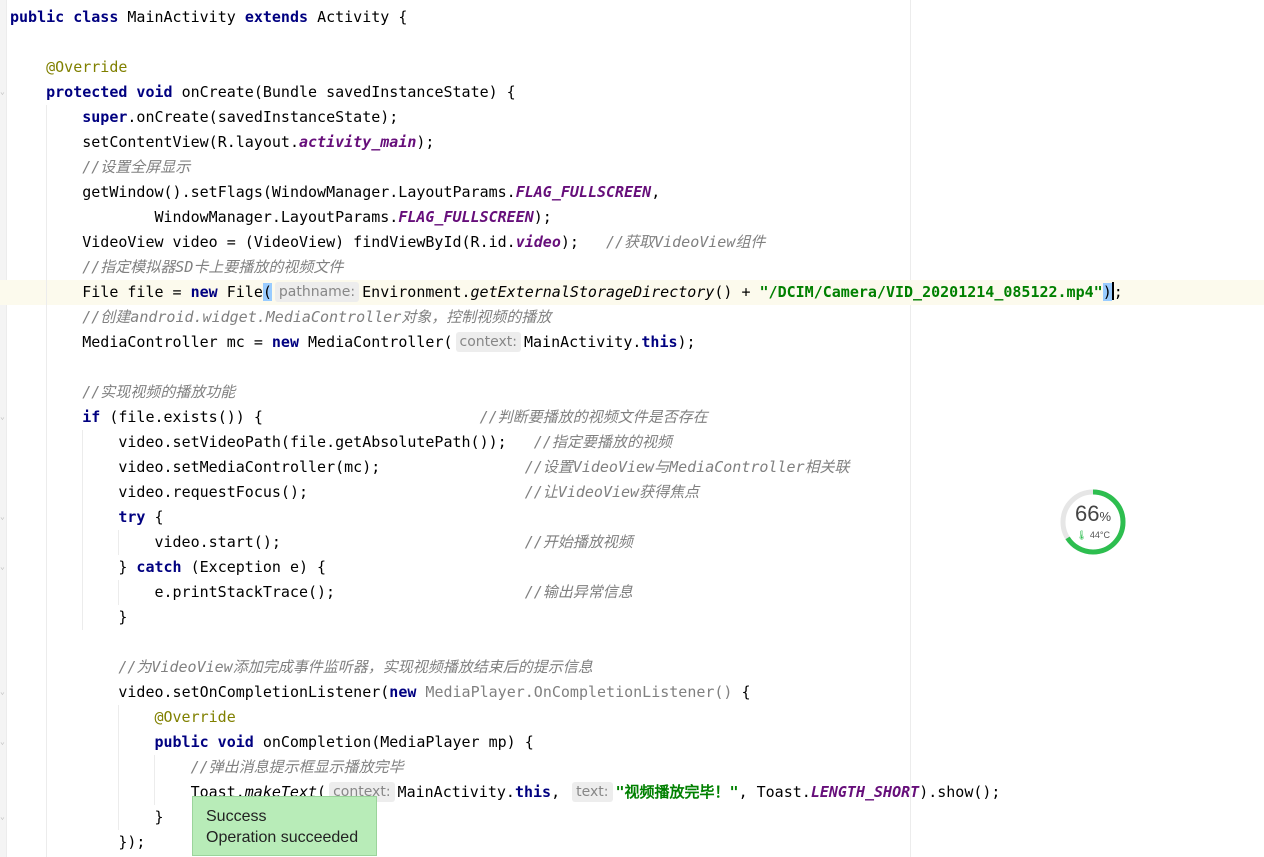 The image size is (1264, 857). What do you see at coordinates (578, 542) in the screenshot?
I see `code-token: //开始播放视频` at bounding box center [578, 542].